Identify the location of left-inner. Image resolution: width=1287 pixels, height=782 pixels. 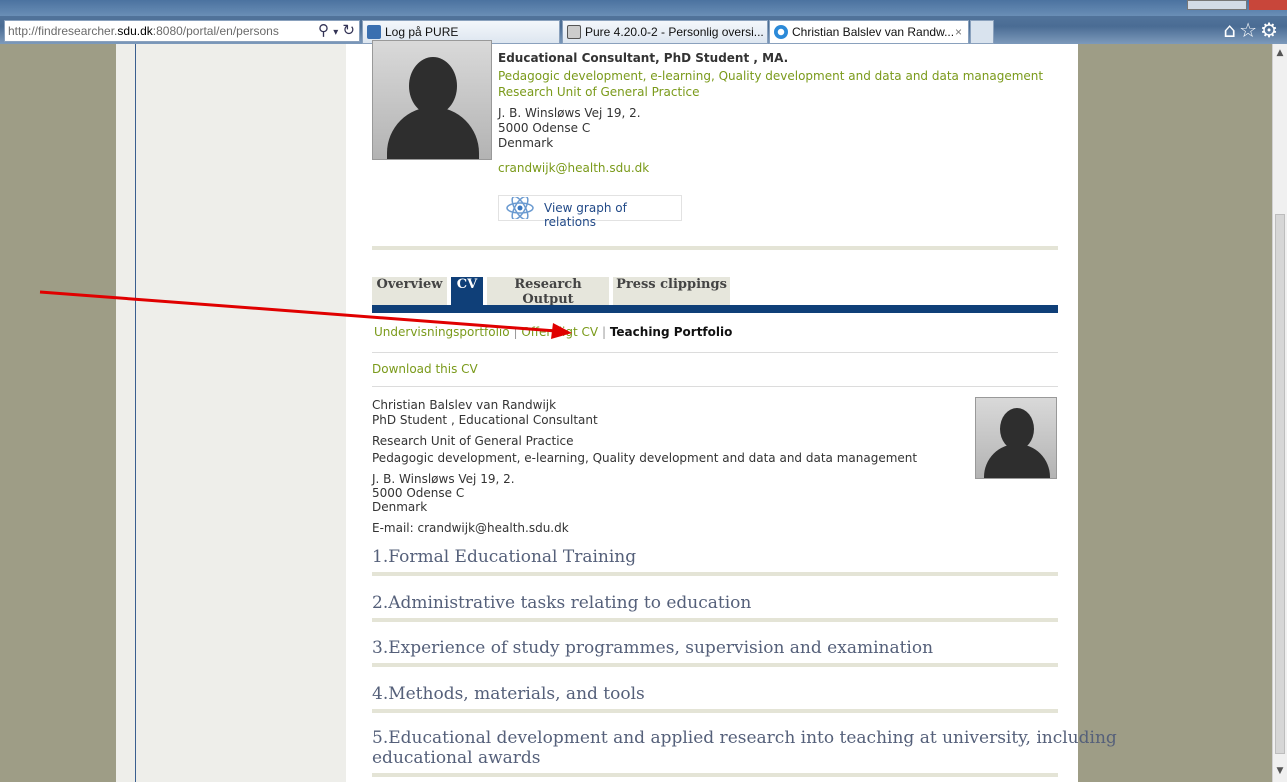
(126, 413).